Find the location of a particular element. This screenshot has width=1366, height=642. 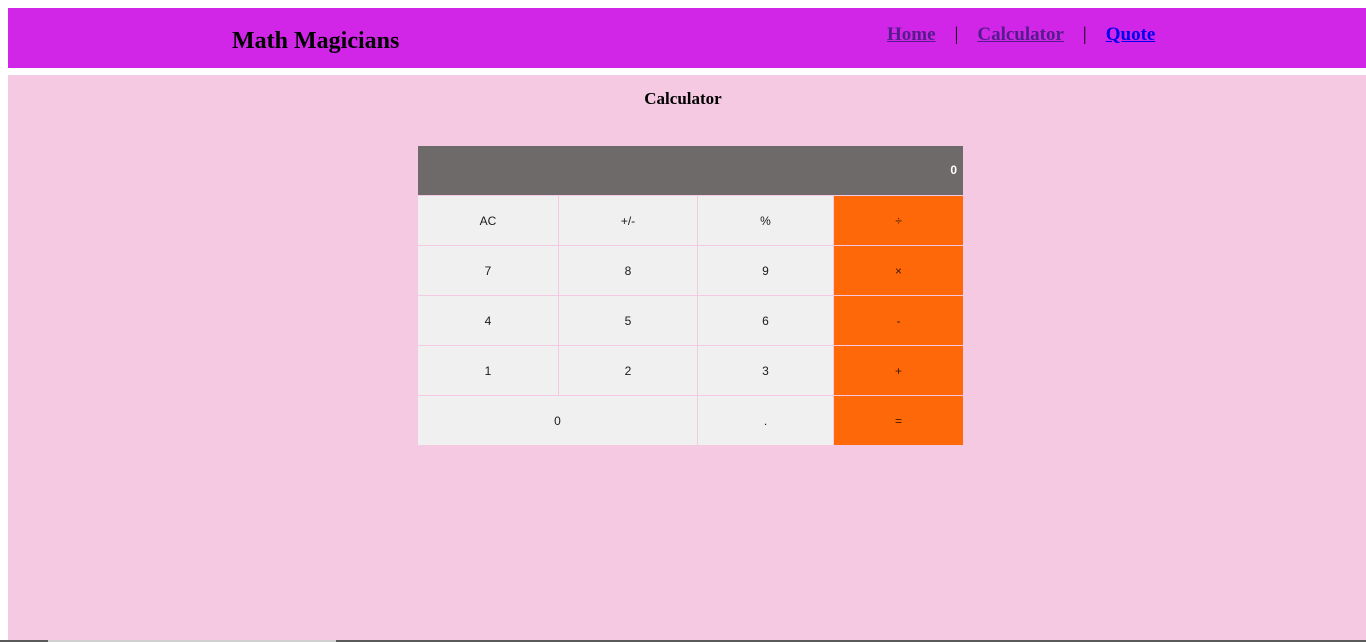

key-multiply: × is located at coordinates (898, 270).